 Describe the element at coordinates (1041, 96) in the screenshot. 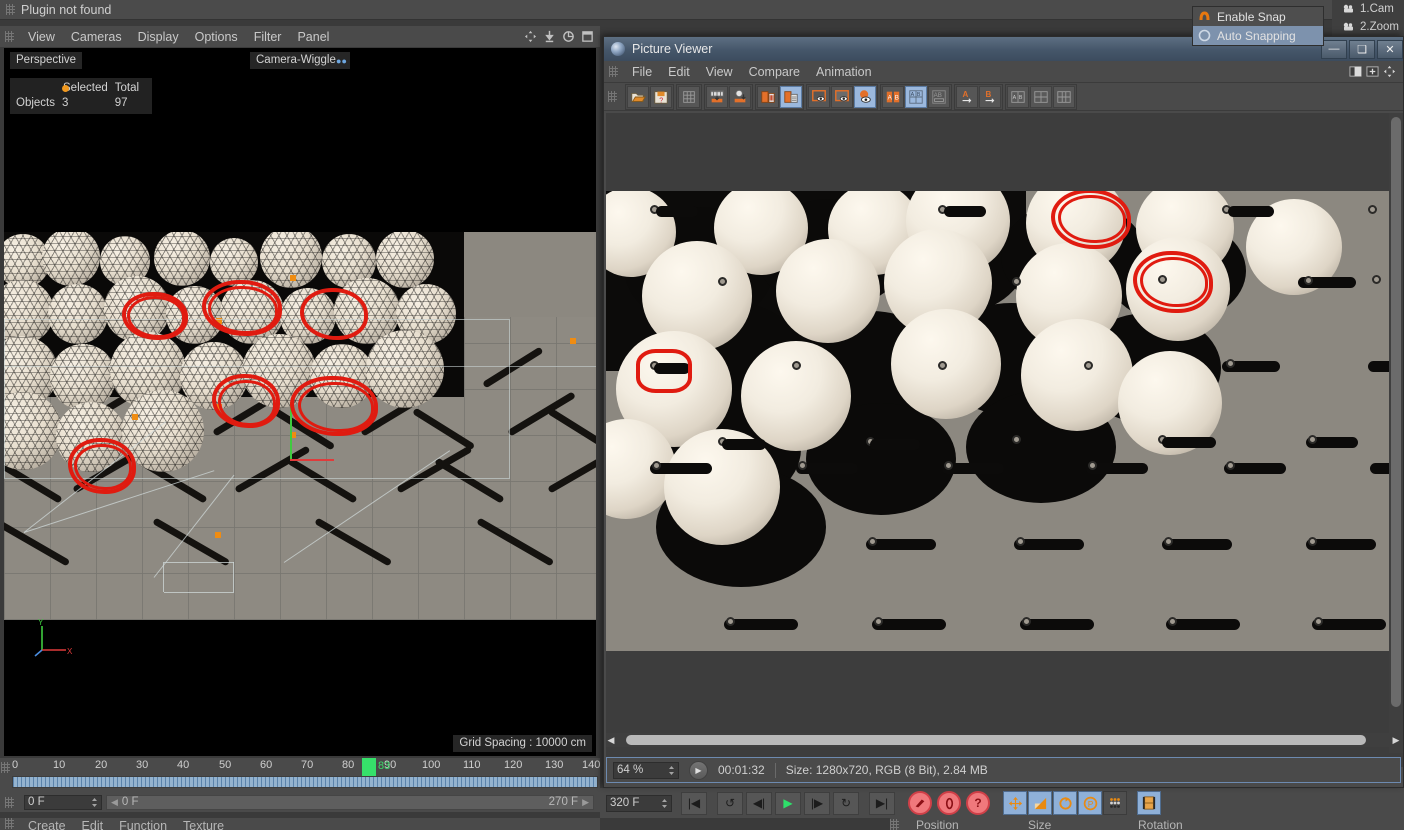

I see `layout-quad-button` at that location.